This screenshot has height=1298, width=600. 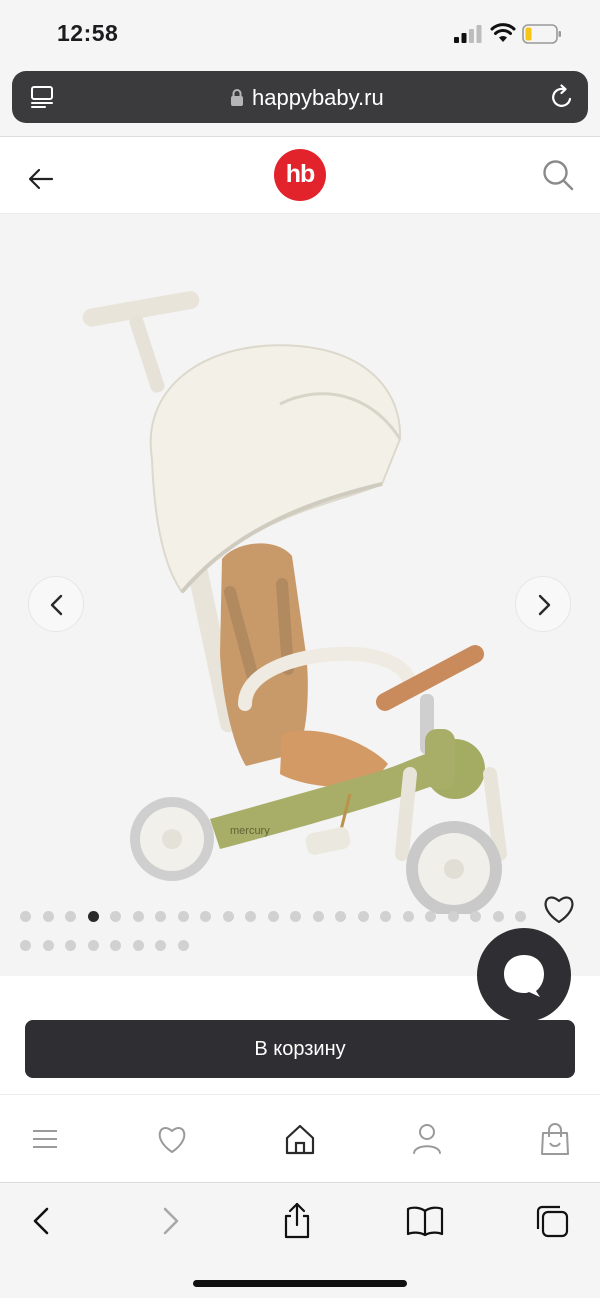 What do you see at coordinates (558, 175) in the screenshot?
I see `search-icon` at bounding box center [558, 175].